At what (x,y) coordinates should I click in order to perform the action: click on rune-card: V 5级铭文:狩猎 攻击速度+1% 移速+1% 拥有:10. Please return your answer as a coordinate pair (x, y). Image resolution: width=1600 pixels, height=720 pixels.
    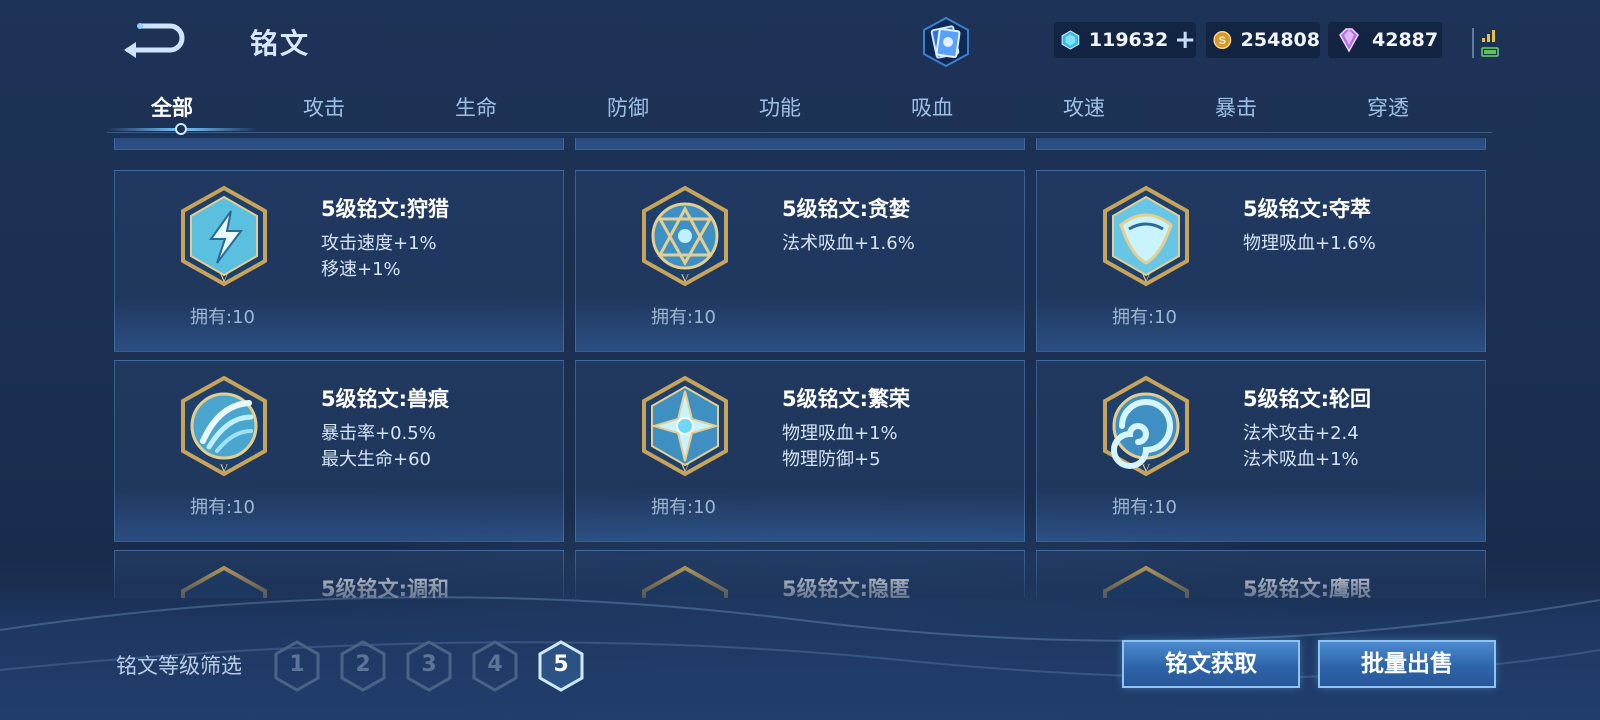
    Looking at the image, I should click on (339, 261).